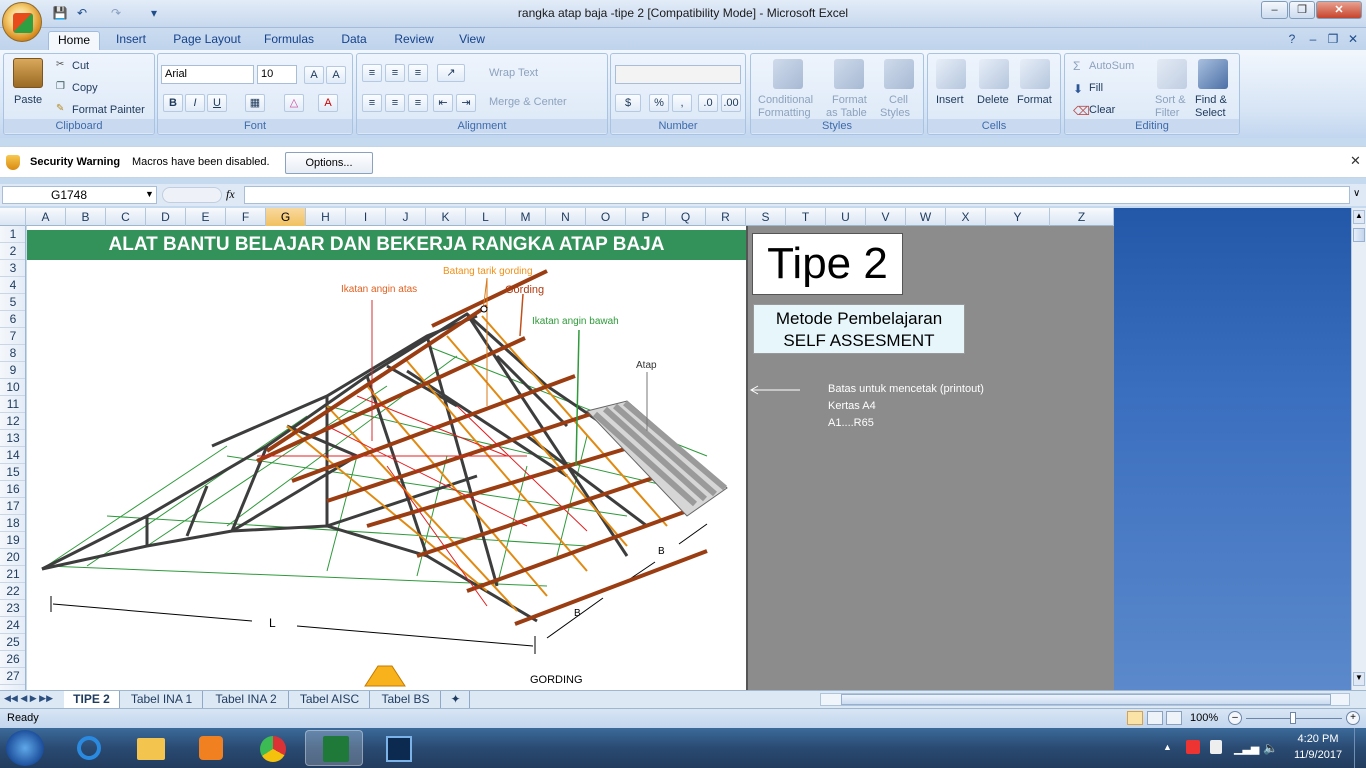 The height and width of the screenshot is (768, 1366). I want to click on borders-button: ▦, so click(255, 103).